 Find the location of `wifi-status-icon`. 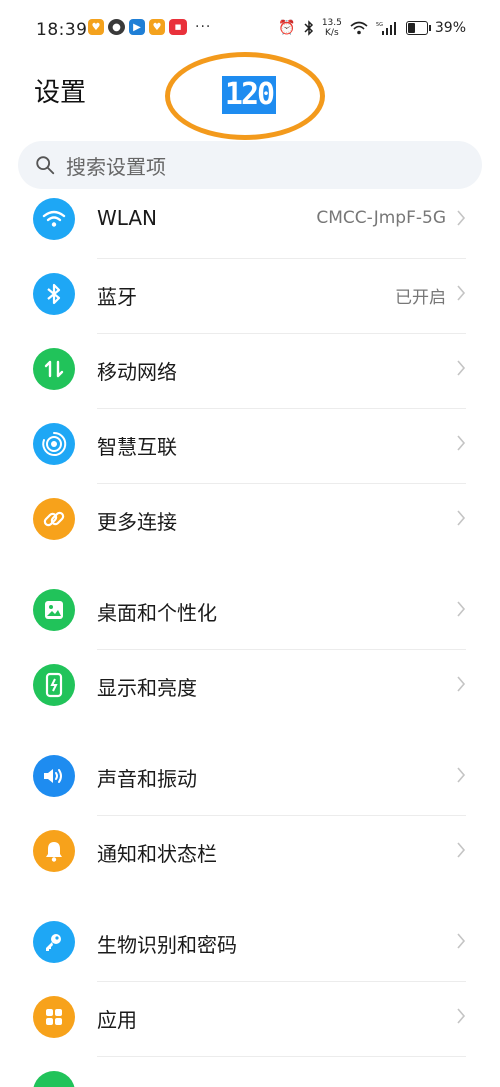

wifi-status-icon is located at coordinates (359, 28).